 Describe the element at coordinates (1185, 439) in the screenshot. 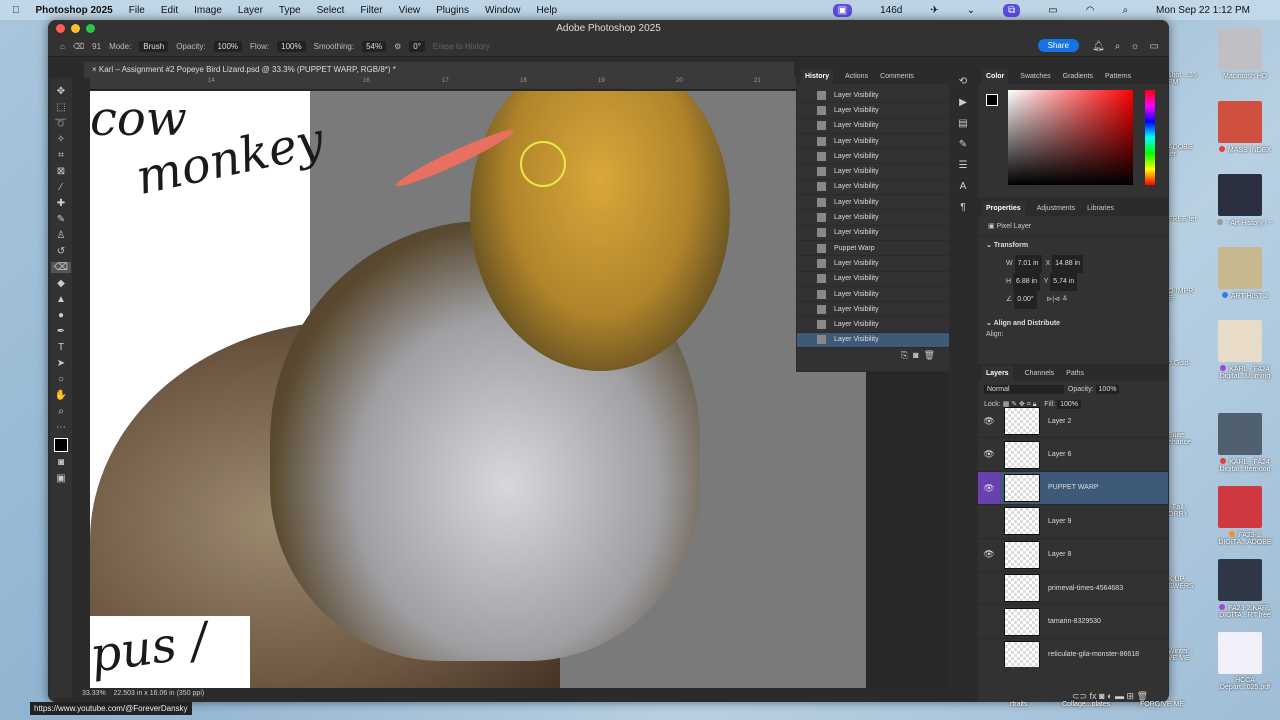

I see `desktop-icon-label: Suite ehance` at that location.